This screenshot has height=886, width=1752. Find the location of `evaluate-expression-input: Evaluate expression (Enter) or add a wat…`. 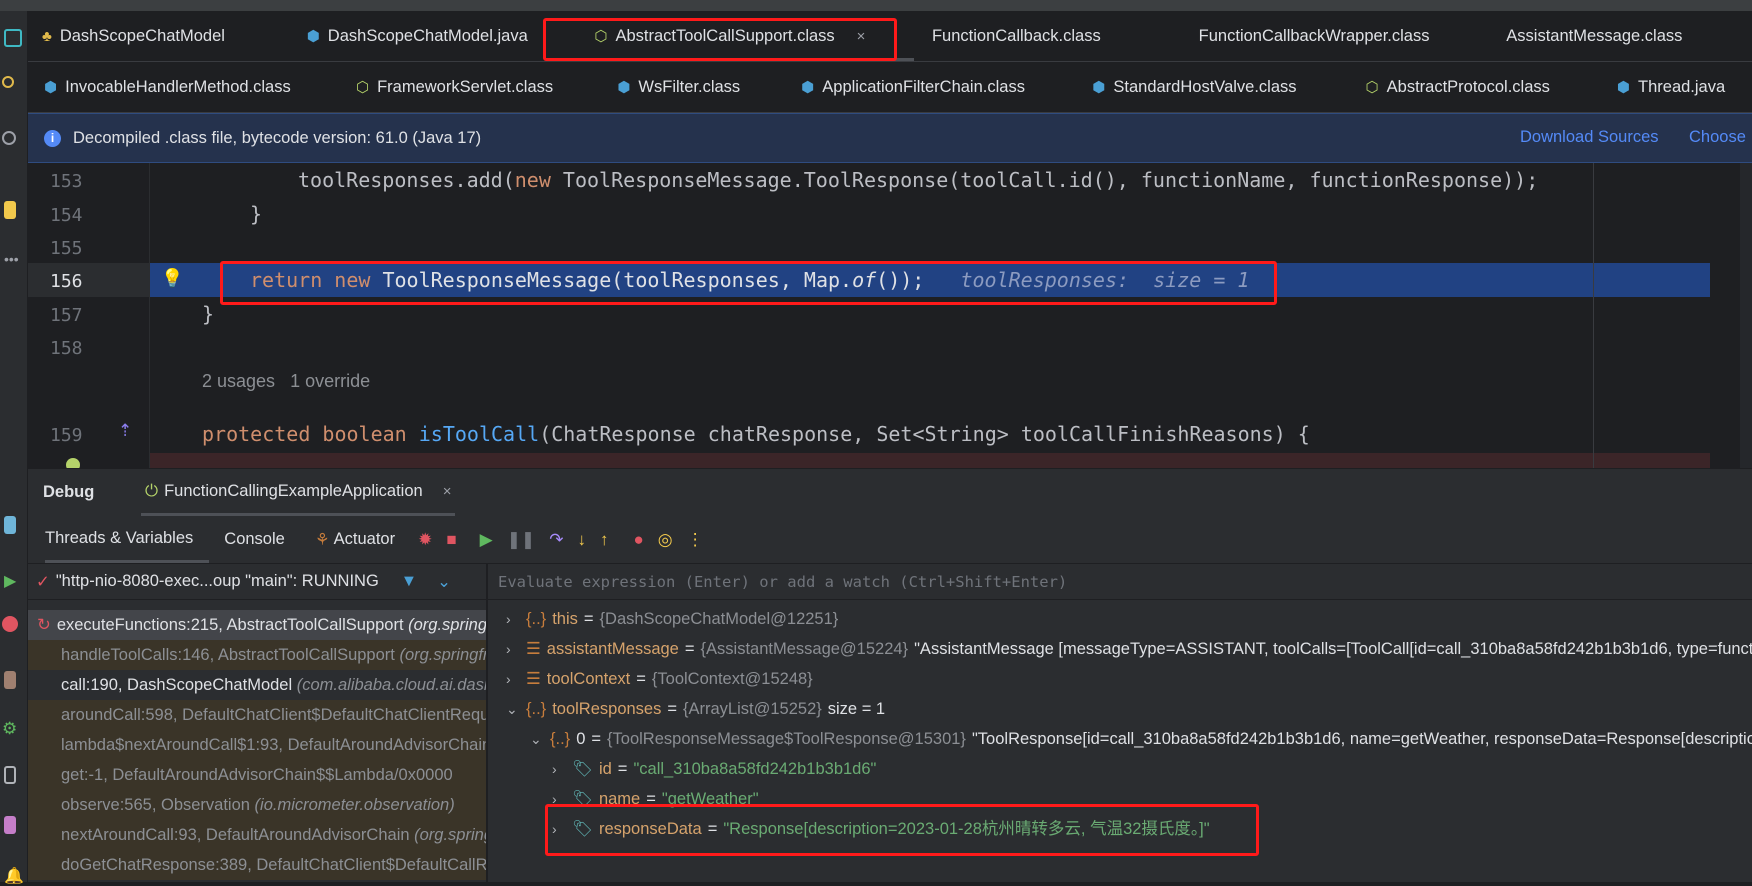

evaluate-expression-input: Evaluate expression (Enter) or add a wat… is located at coordinates (1120, 582).